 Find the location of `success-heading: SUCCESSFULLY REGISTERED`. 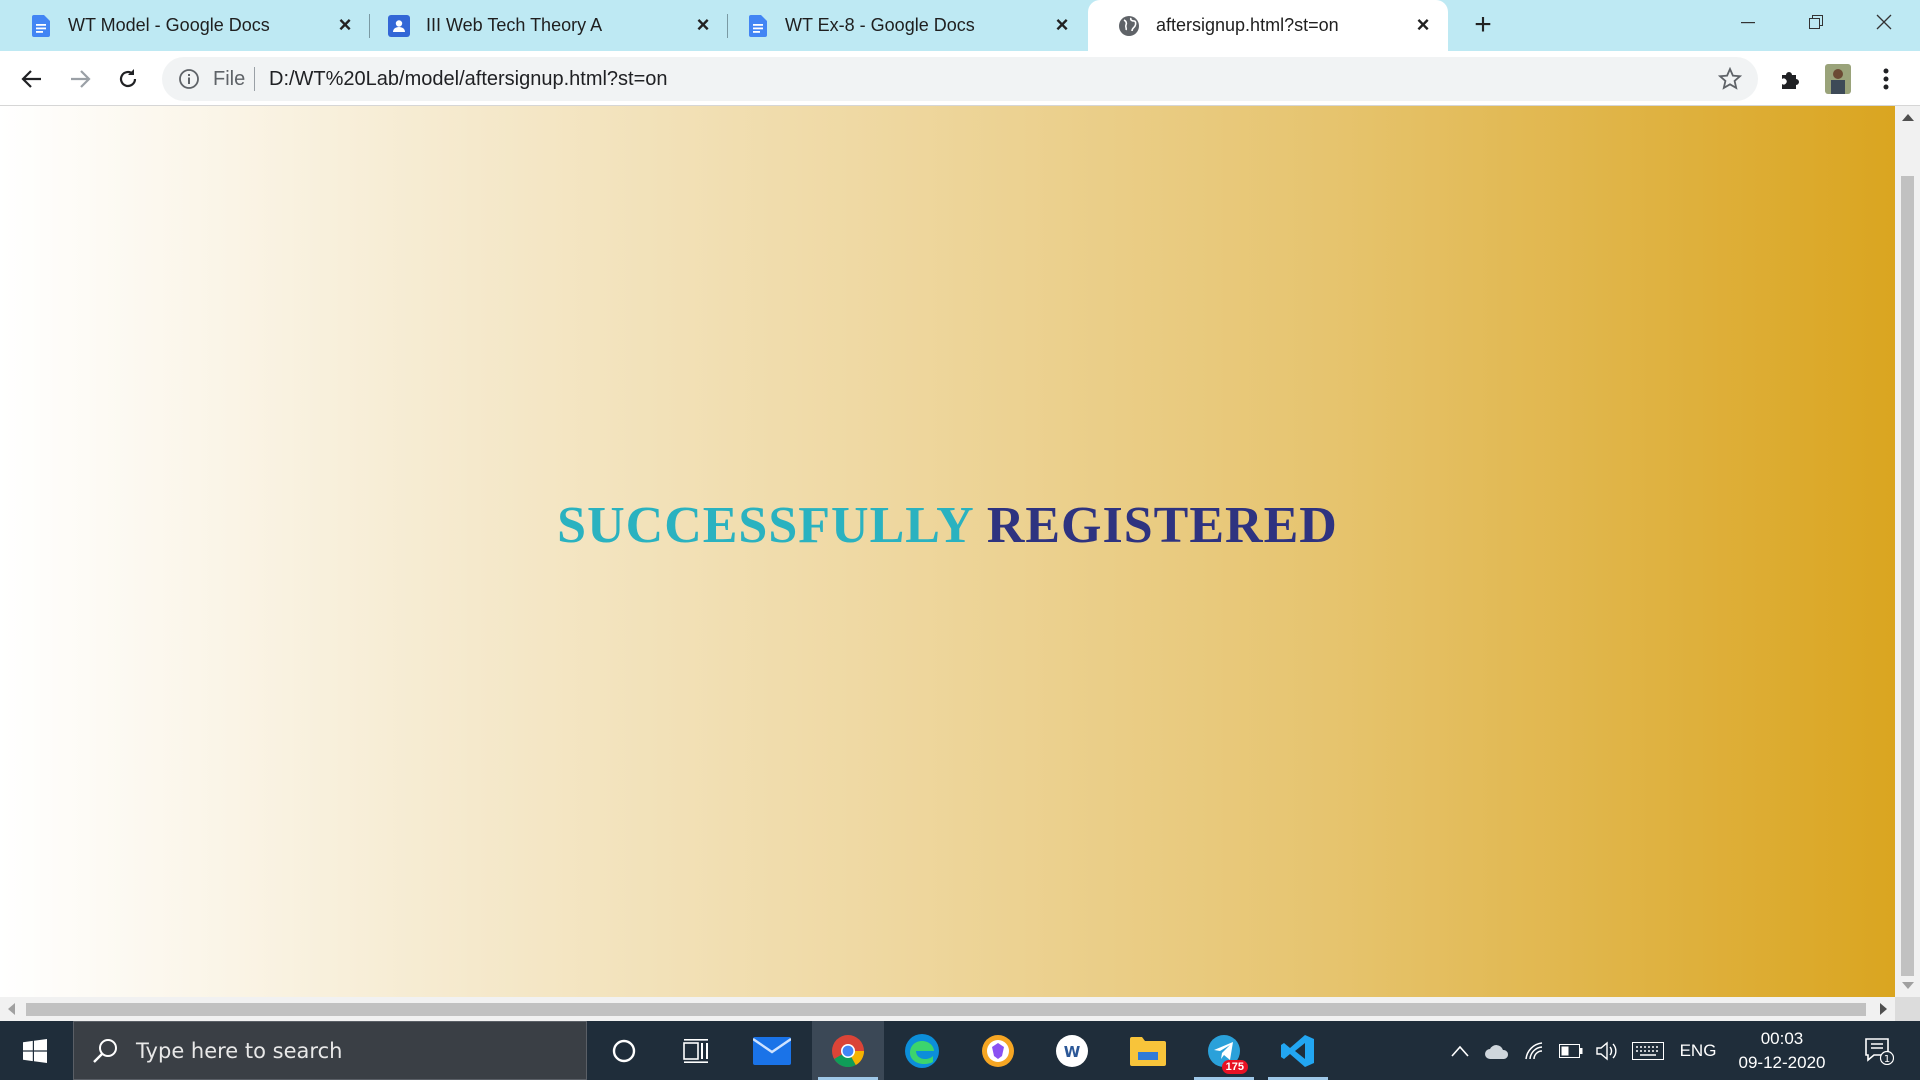

success-heading: SUCCESSFULLY REGISTERED is located at coordinates (947, 525).